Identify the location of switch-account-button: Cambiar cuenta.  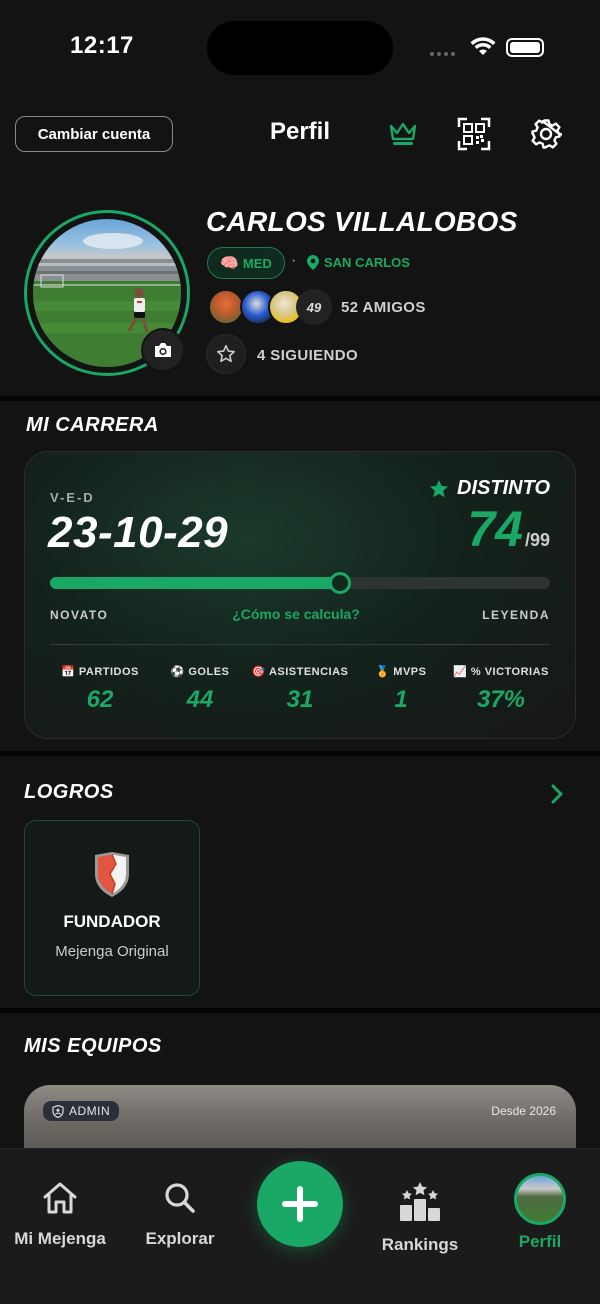
(94, 134).